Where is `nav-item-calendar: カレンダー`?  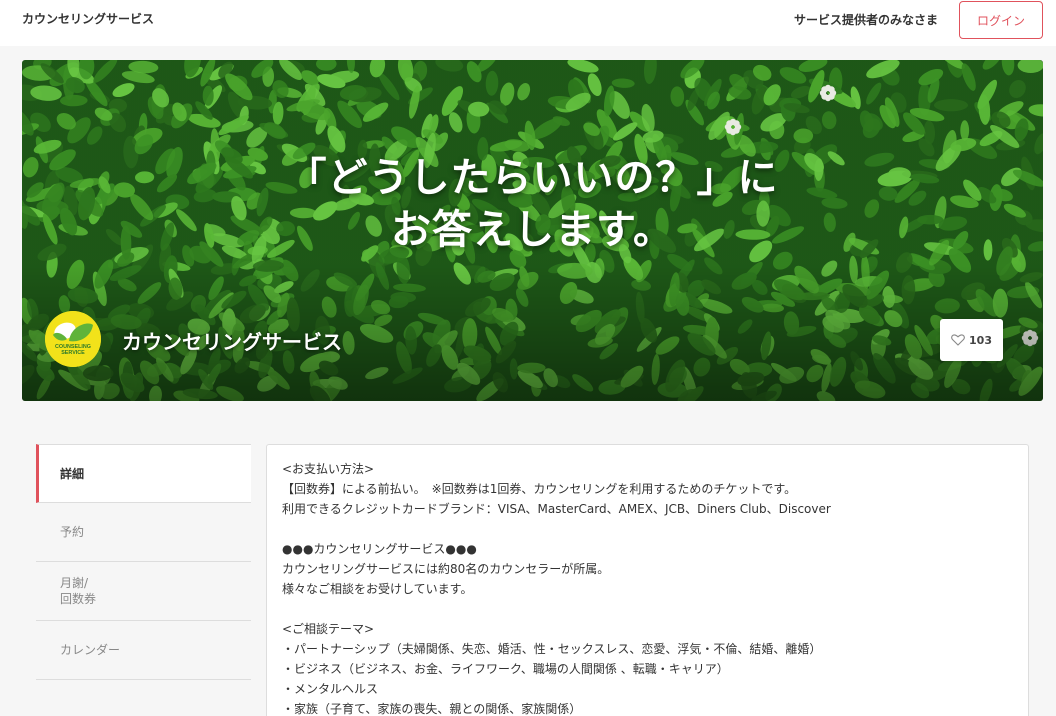
nav-item-calendar: カレンダー is located at coordinates (143, 650).